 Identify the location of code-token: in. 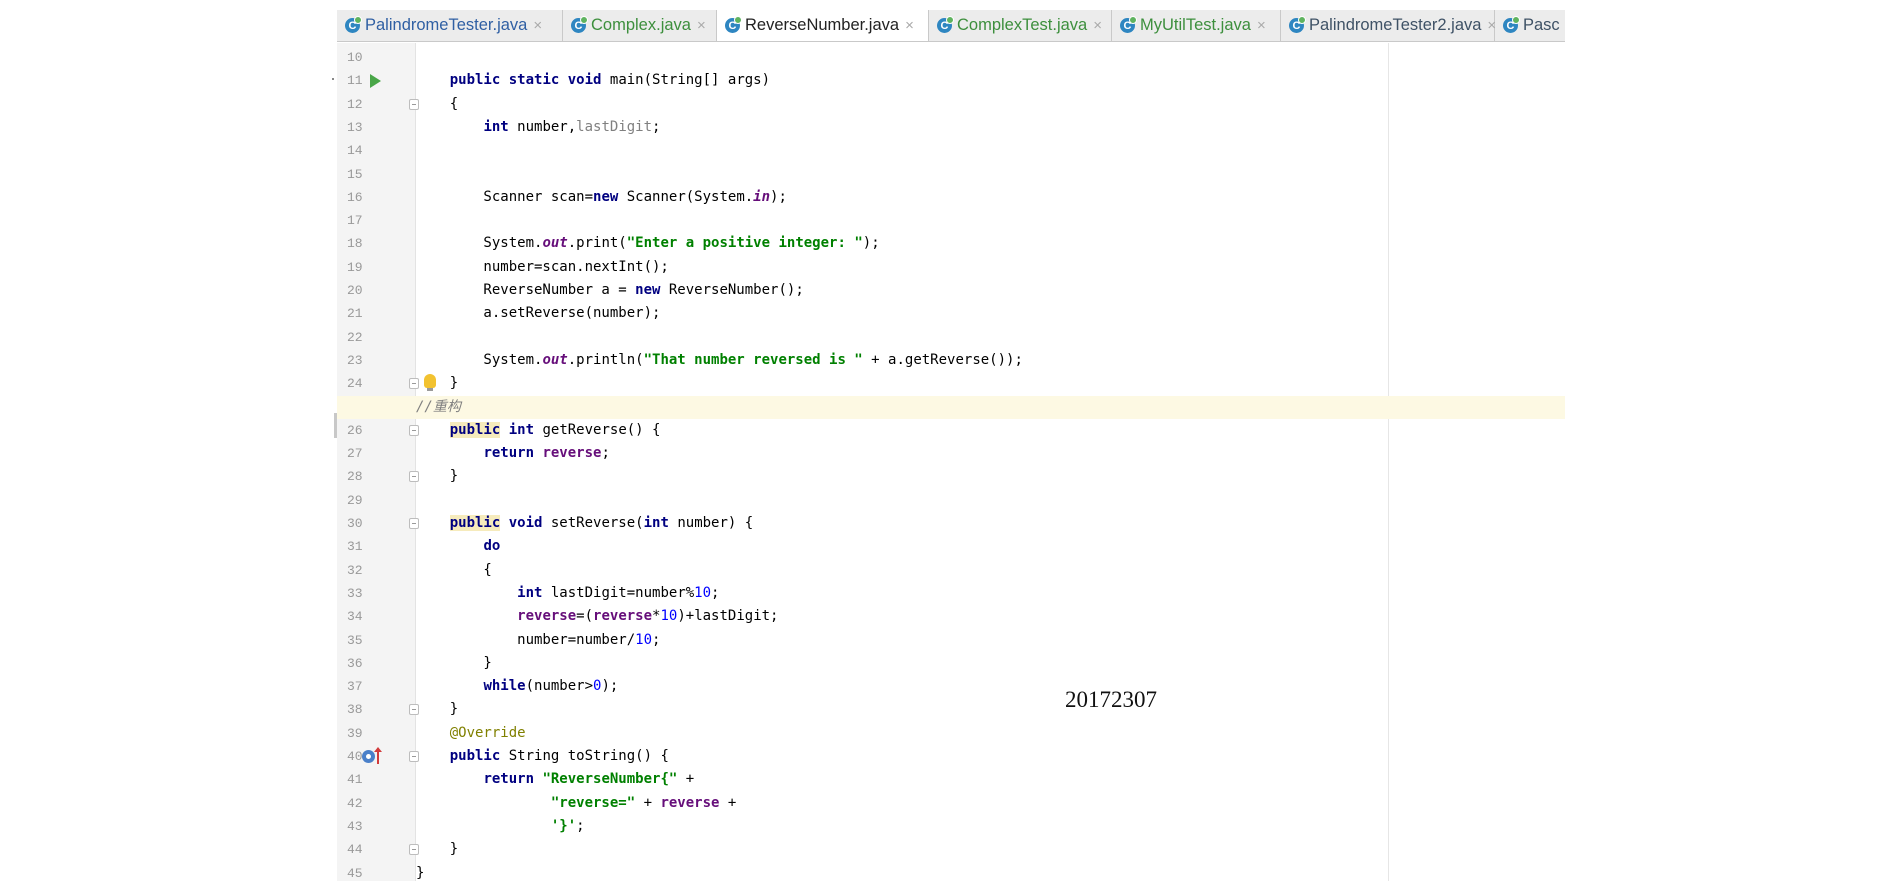
(762, 196).